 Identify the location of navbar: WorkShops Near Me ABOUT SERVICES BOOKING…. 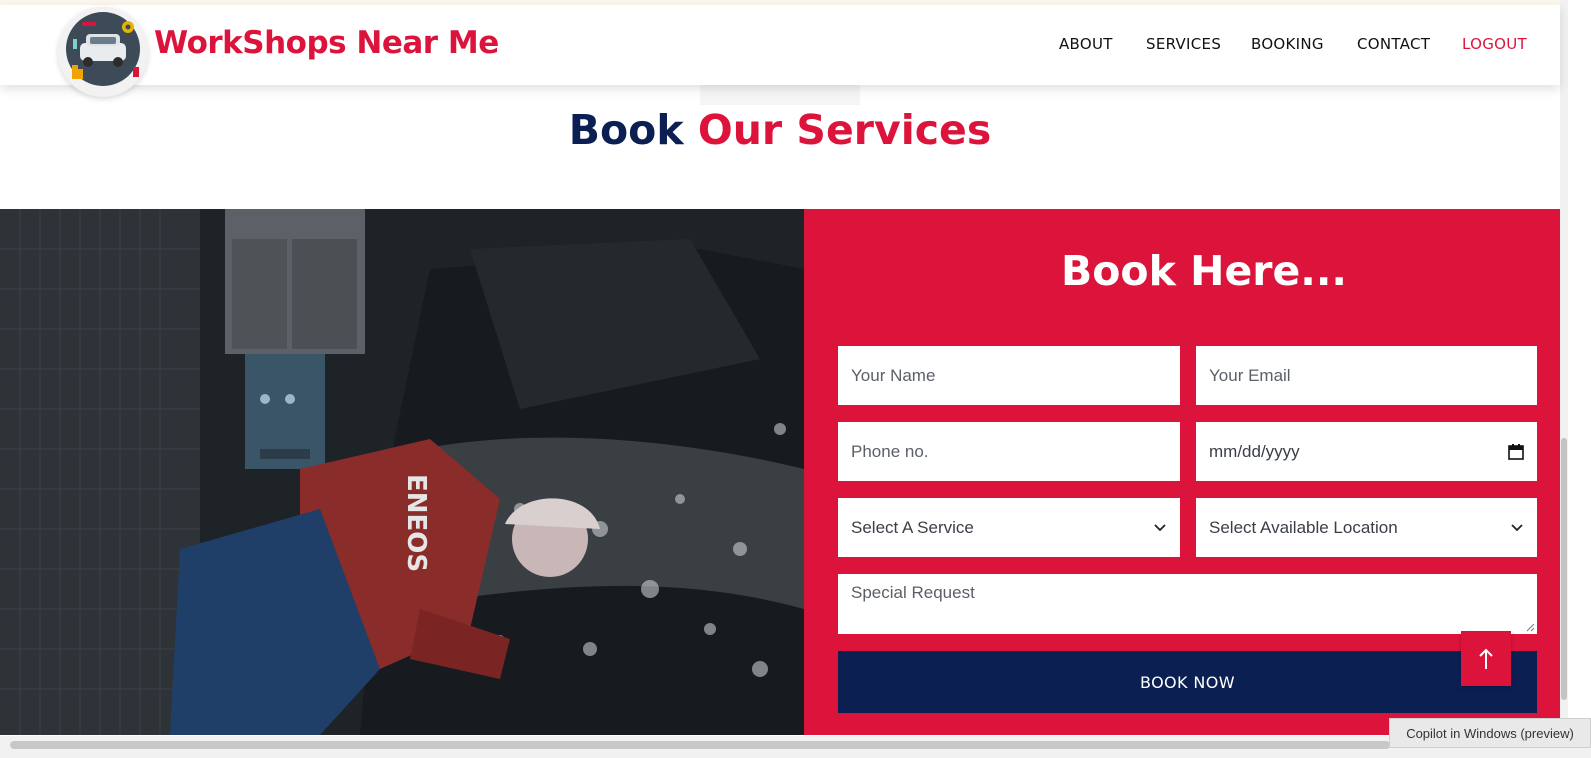
(780, 51).